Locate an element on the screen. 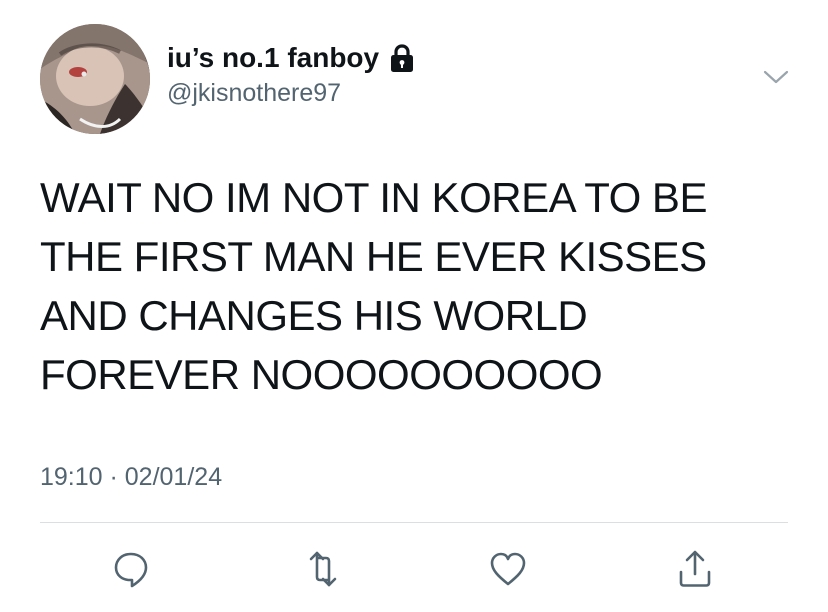  tweet-text-line: FOREVER NOOOOOOOOOO is located at coordinates (321, 374).